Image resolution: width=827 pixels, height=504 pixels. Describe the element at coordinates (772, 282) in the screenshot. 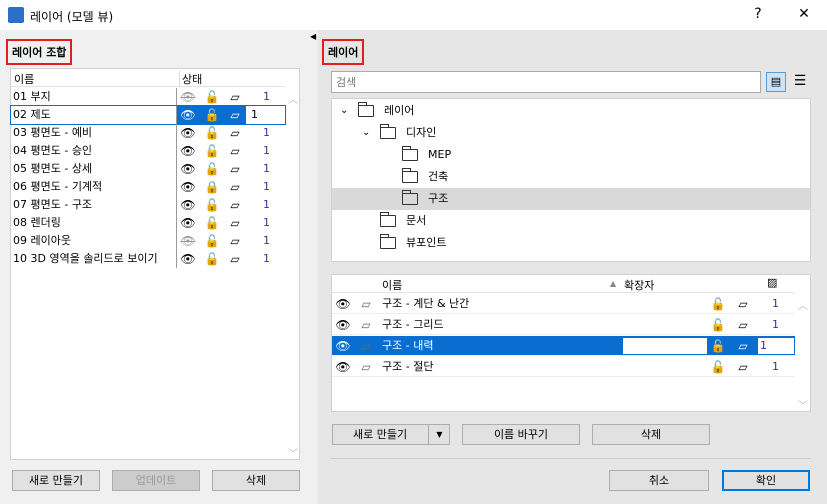

I see `pen-hatch-icon: ▨` at that location.